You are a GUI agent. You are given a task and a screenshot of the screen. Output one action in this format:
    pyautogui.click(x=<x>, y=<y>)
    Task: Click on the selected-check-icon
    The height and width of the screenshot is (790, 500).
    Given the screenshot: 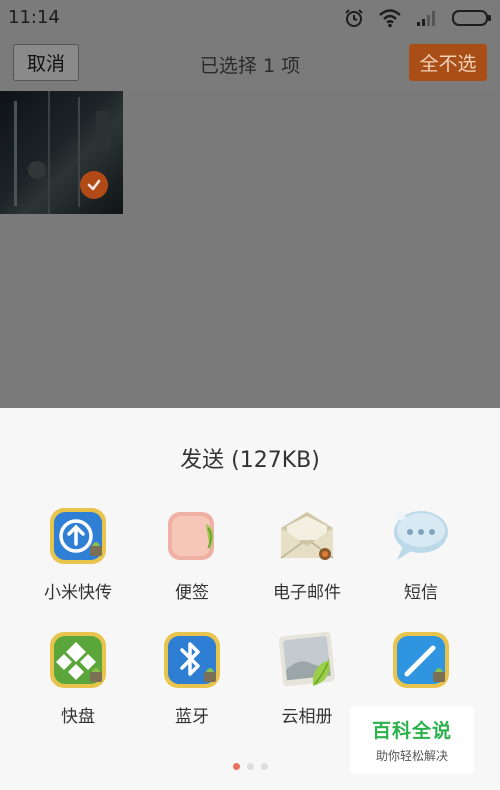 What is the action you would take?
    pyautogui.click(x=94, y=185)
    